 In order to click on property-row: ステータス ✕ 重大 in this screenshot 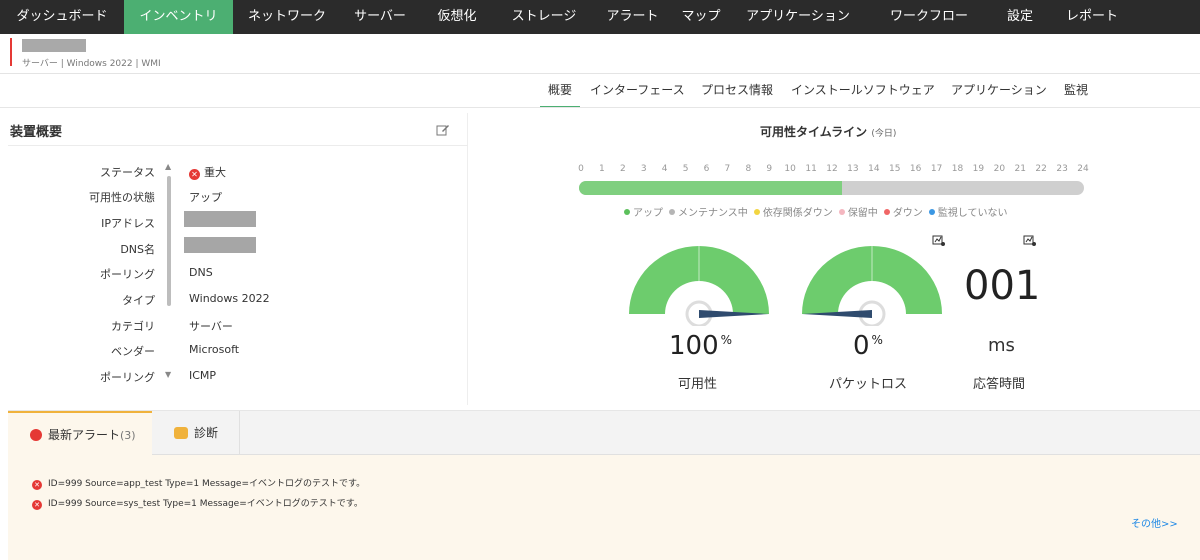, I will do `click(238, 174)`.